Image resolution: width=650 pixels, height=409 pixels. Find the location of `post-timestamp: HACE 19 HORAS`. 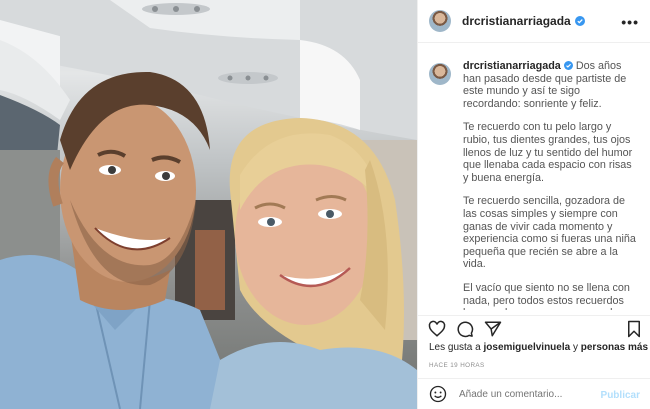

post-timestamp: HACE 19 HORAS is located at coordinates (457, 365).